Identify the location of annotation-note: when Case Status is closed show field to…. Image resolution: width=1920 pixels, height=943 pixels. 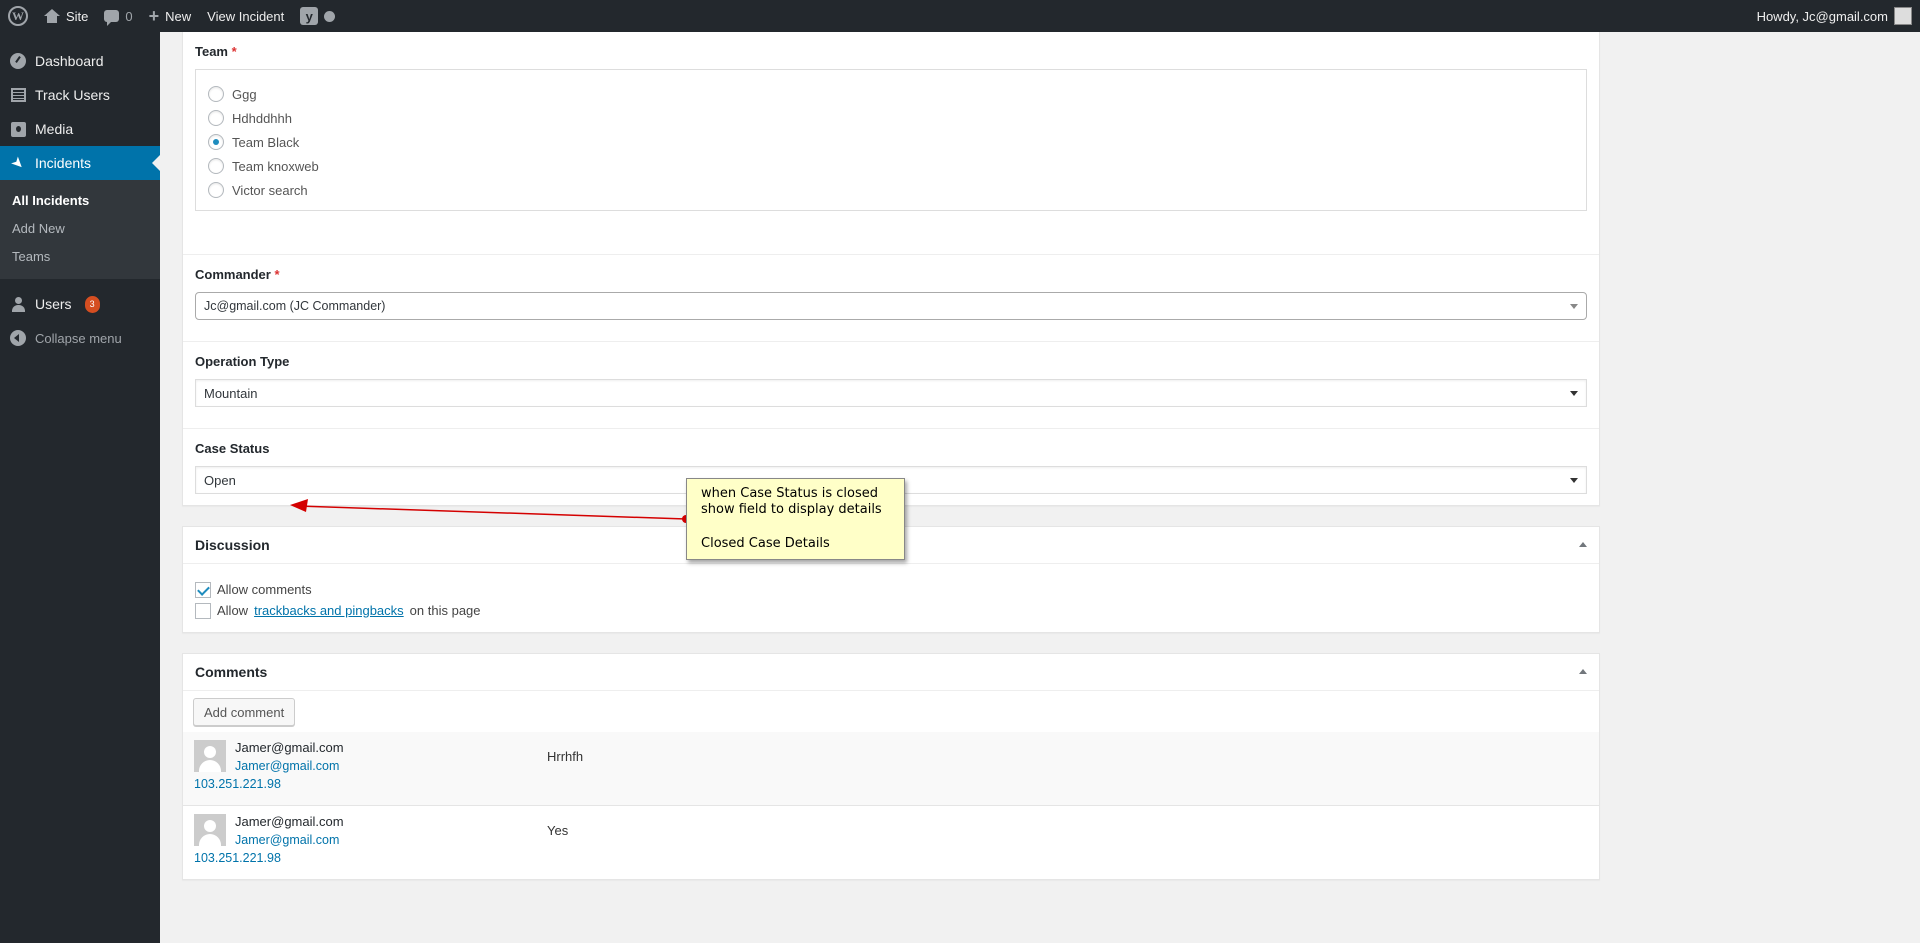
(795, 519).